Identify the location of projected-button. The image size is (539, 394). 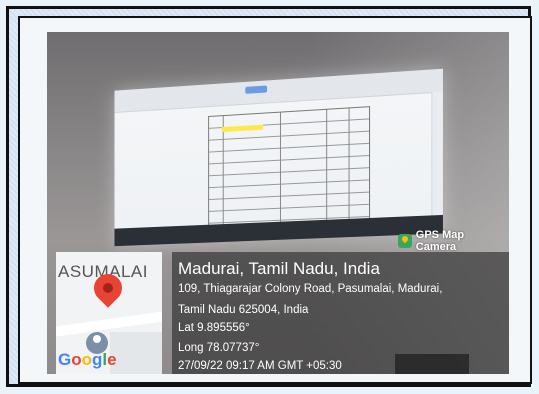
(256, 89).